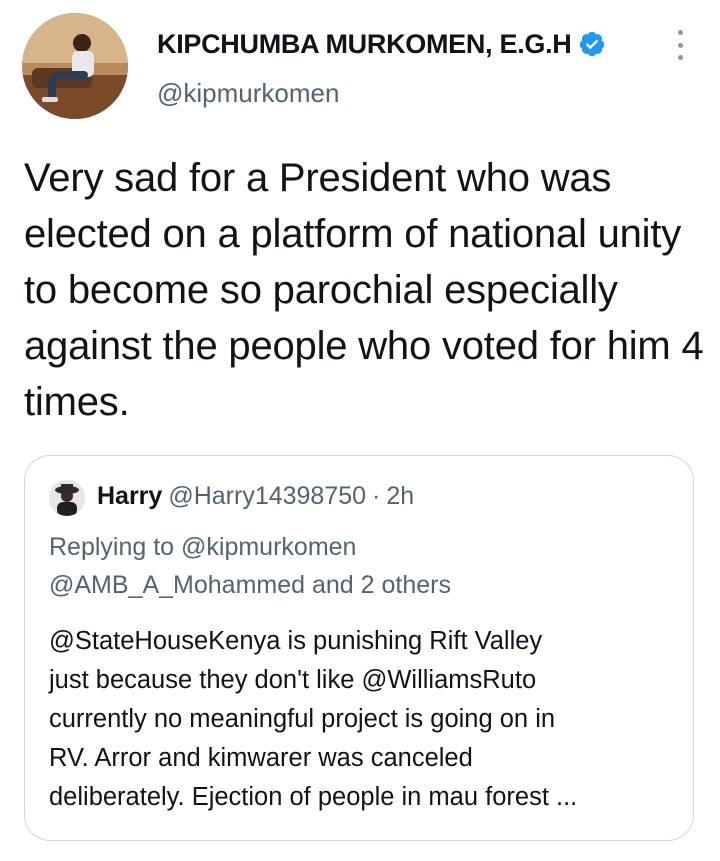 This screenshot has height=861, width=720. I want to click on vertical-ellipsis-icon, so click(680, 45).